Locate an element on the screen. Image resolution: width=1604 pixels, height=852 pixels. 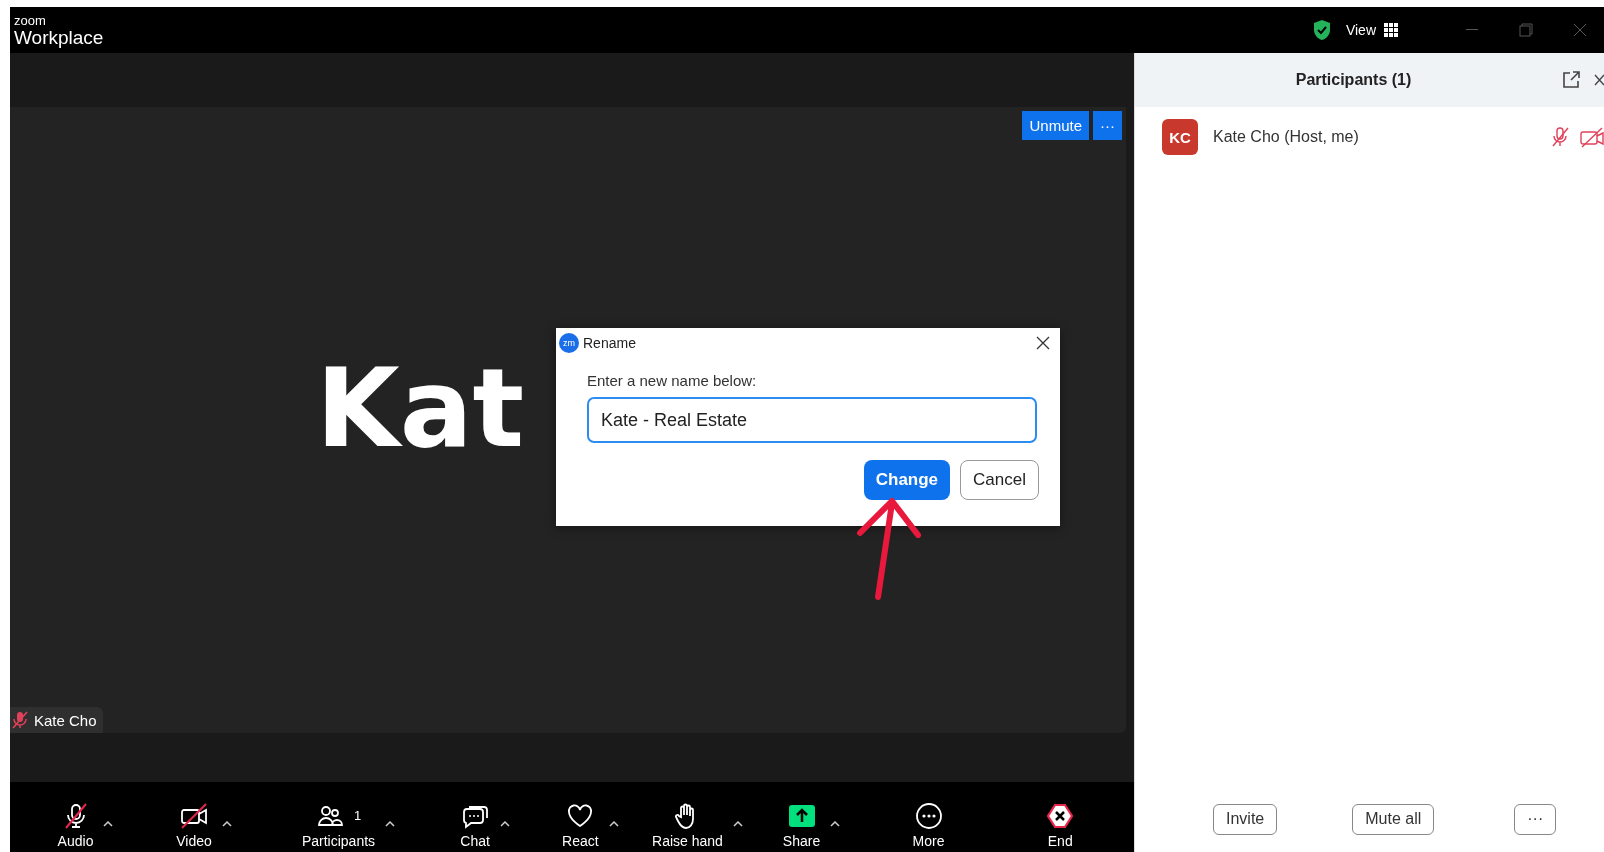
footer-button: Mute all is located at coordinates (1393, 819).